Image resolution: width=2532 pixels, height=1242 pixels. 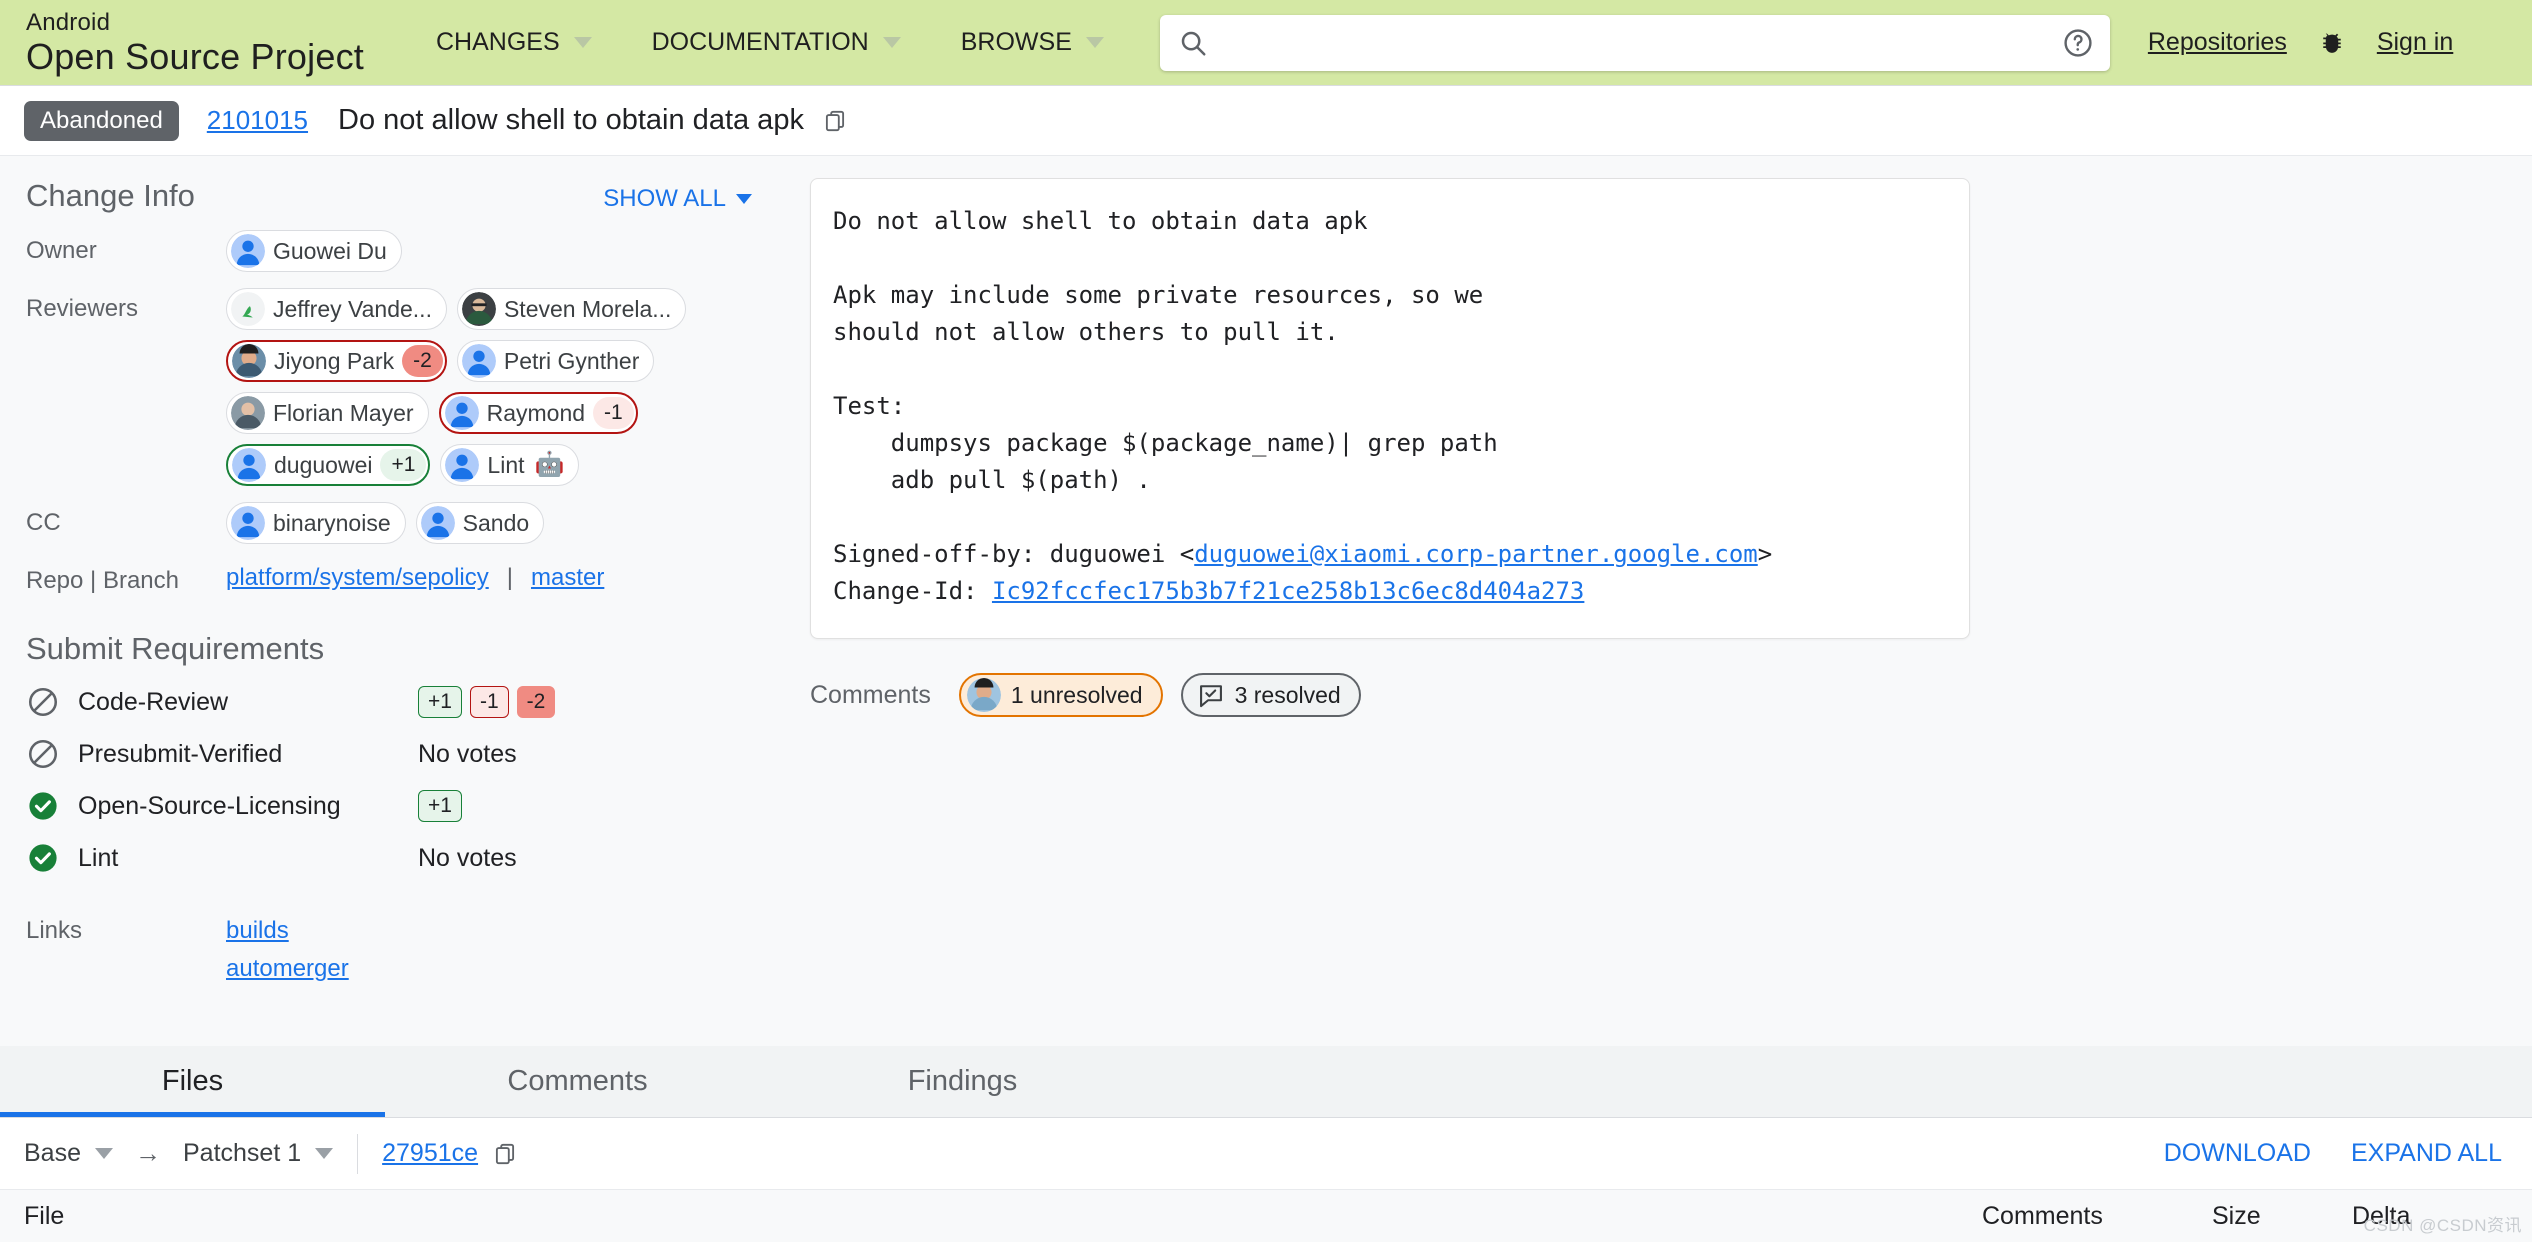 What do you see at coordinates (2333, 1153) in the screenshot?
I see `patchset-actions: DOWNLOAD EXPAND ALL` at bounding box center [2333, 1153].